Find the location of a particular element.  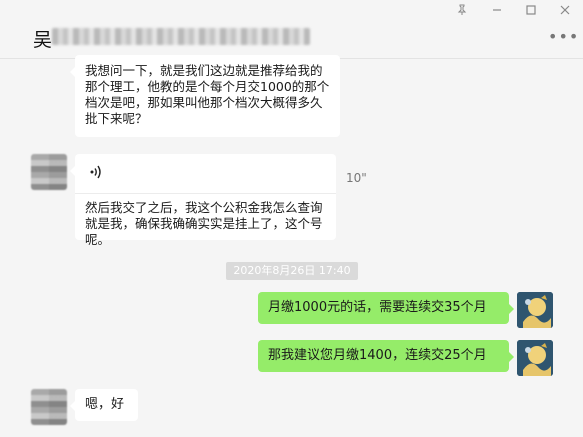

message-bubble-outgoing: 月缴1000元的话，需要连续交35个月 is located at coordinates (386, 308).